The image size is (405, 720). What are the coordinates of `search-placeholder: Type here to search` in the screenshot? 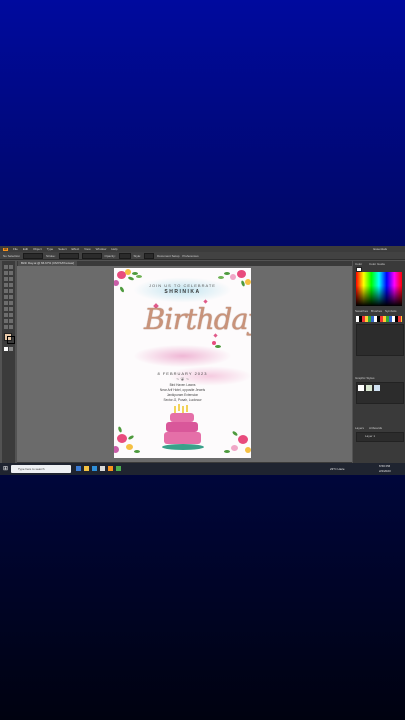 It's located at (31, 469).